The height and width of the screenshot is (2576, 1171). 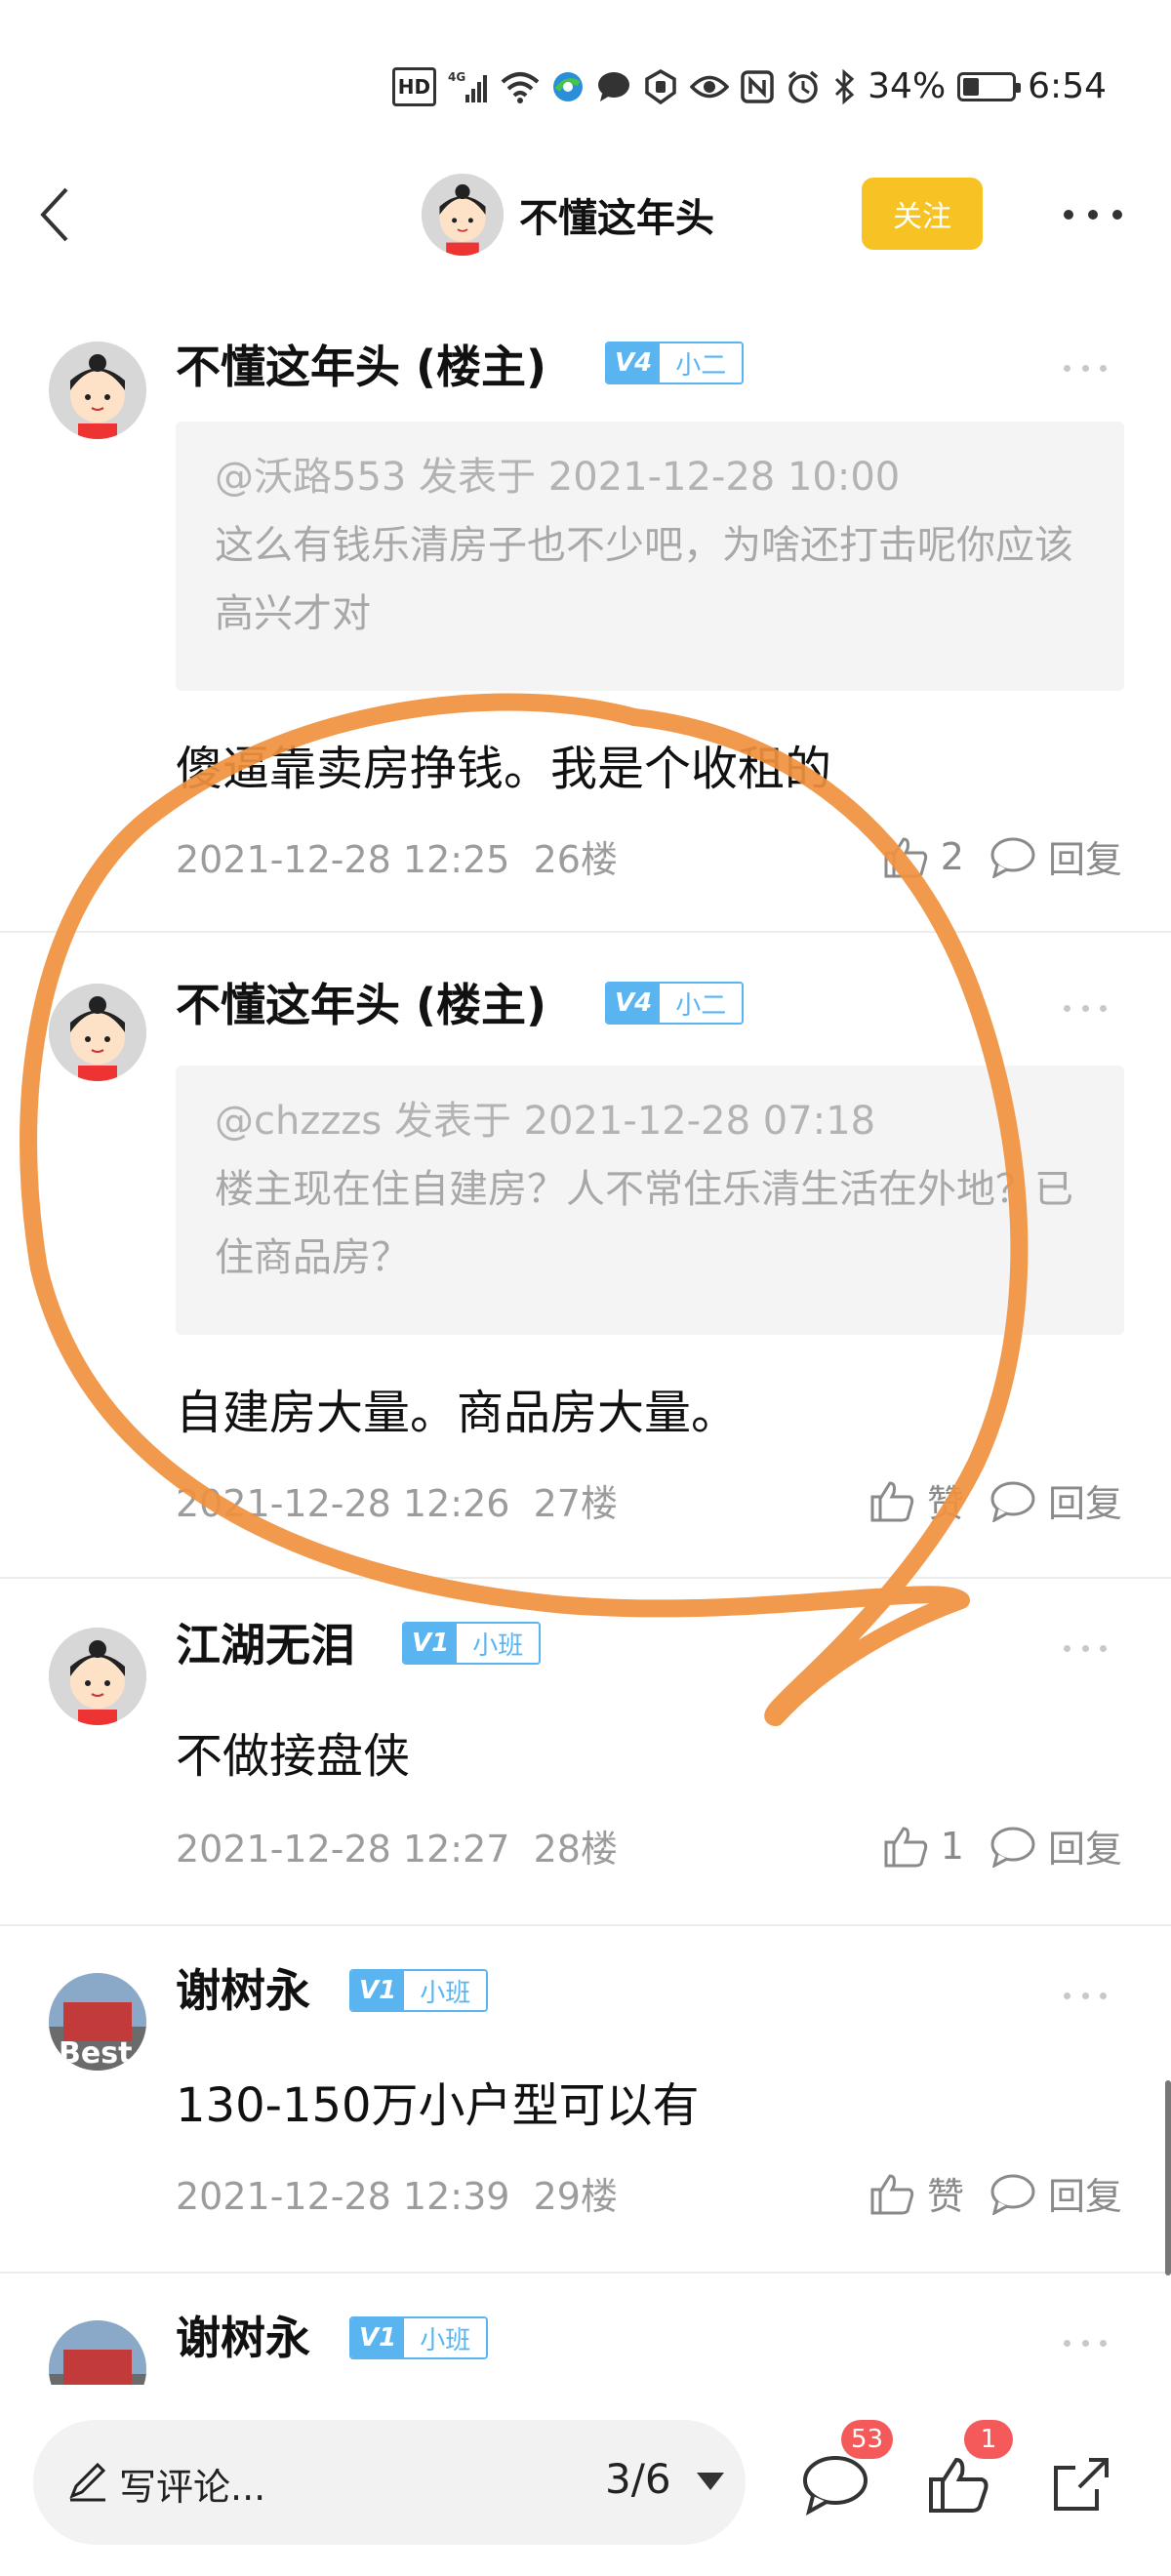 I want to click on timestamp: 2021-12-28 12:26, so click(x=343, y=1503).